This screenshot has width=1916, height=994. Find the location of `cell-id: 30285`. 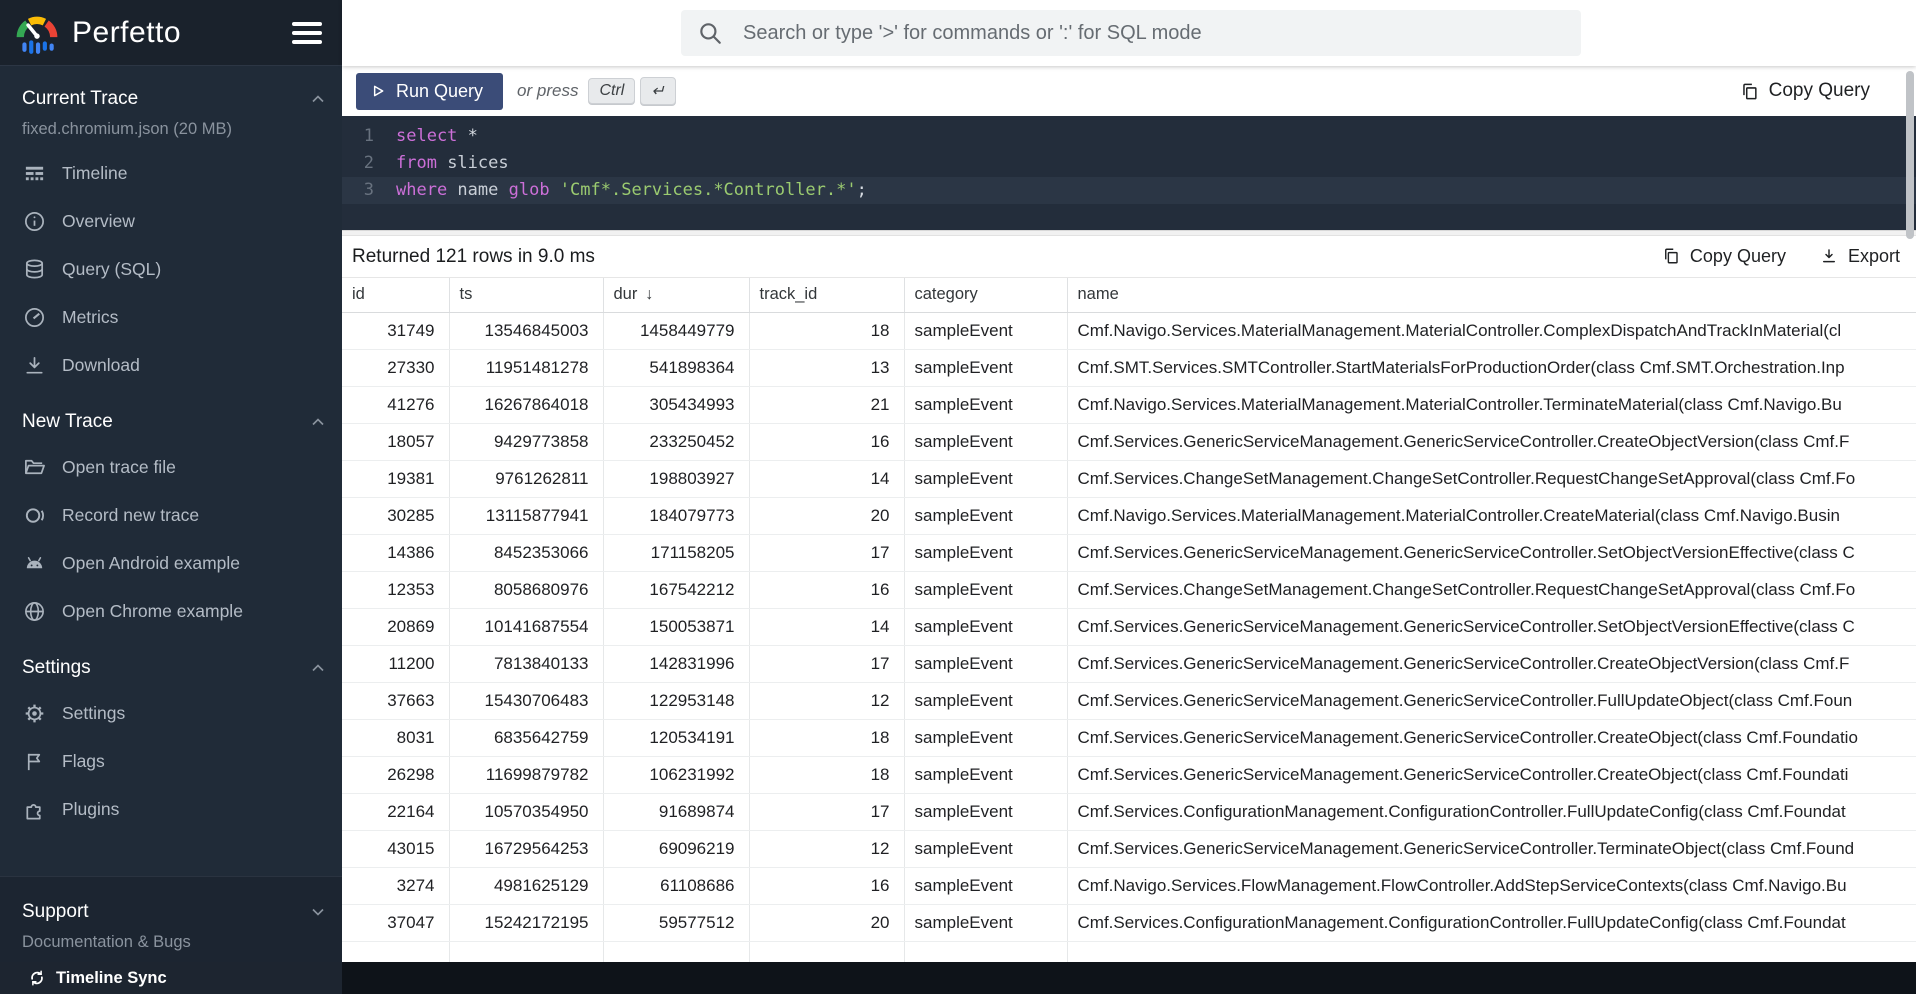

cell-id: 30285 is located at coordinates (396, 516).